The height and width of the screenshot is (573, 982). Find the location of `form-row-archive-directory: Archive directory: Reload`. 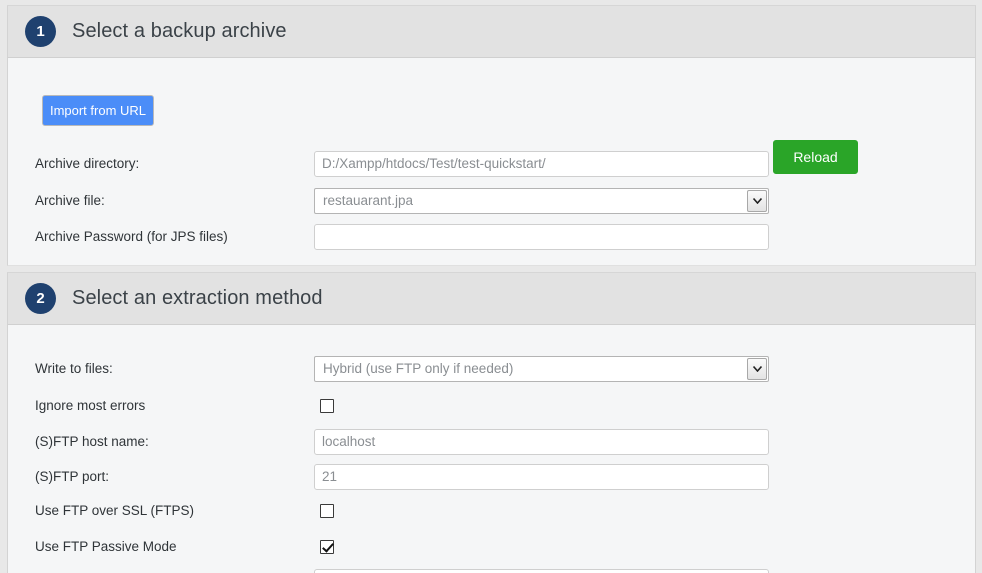

form-row-archive-directory: Archive directory: Reload is located at coordinates (491, 161).